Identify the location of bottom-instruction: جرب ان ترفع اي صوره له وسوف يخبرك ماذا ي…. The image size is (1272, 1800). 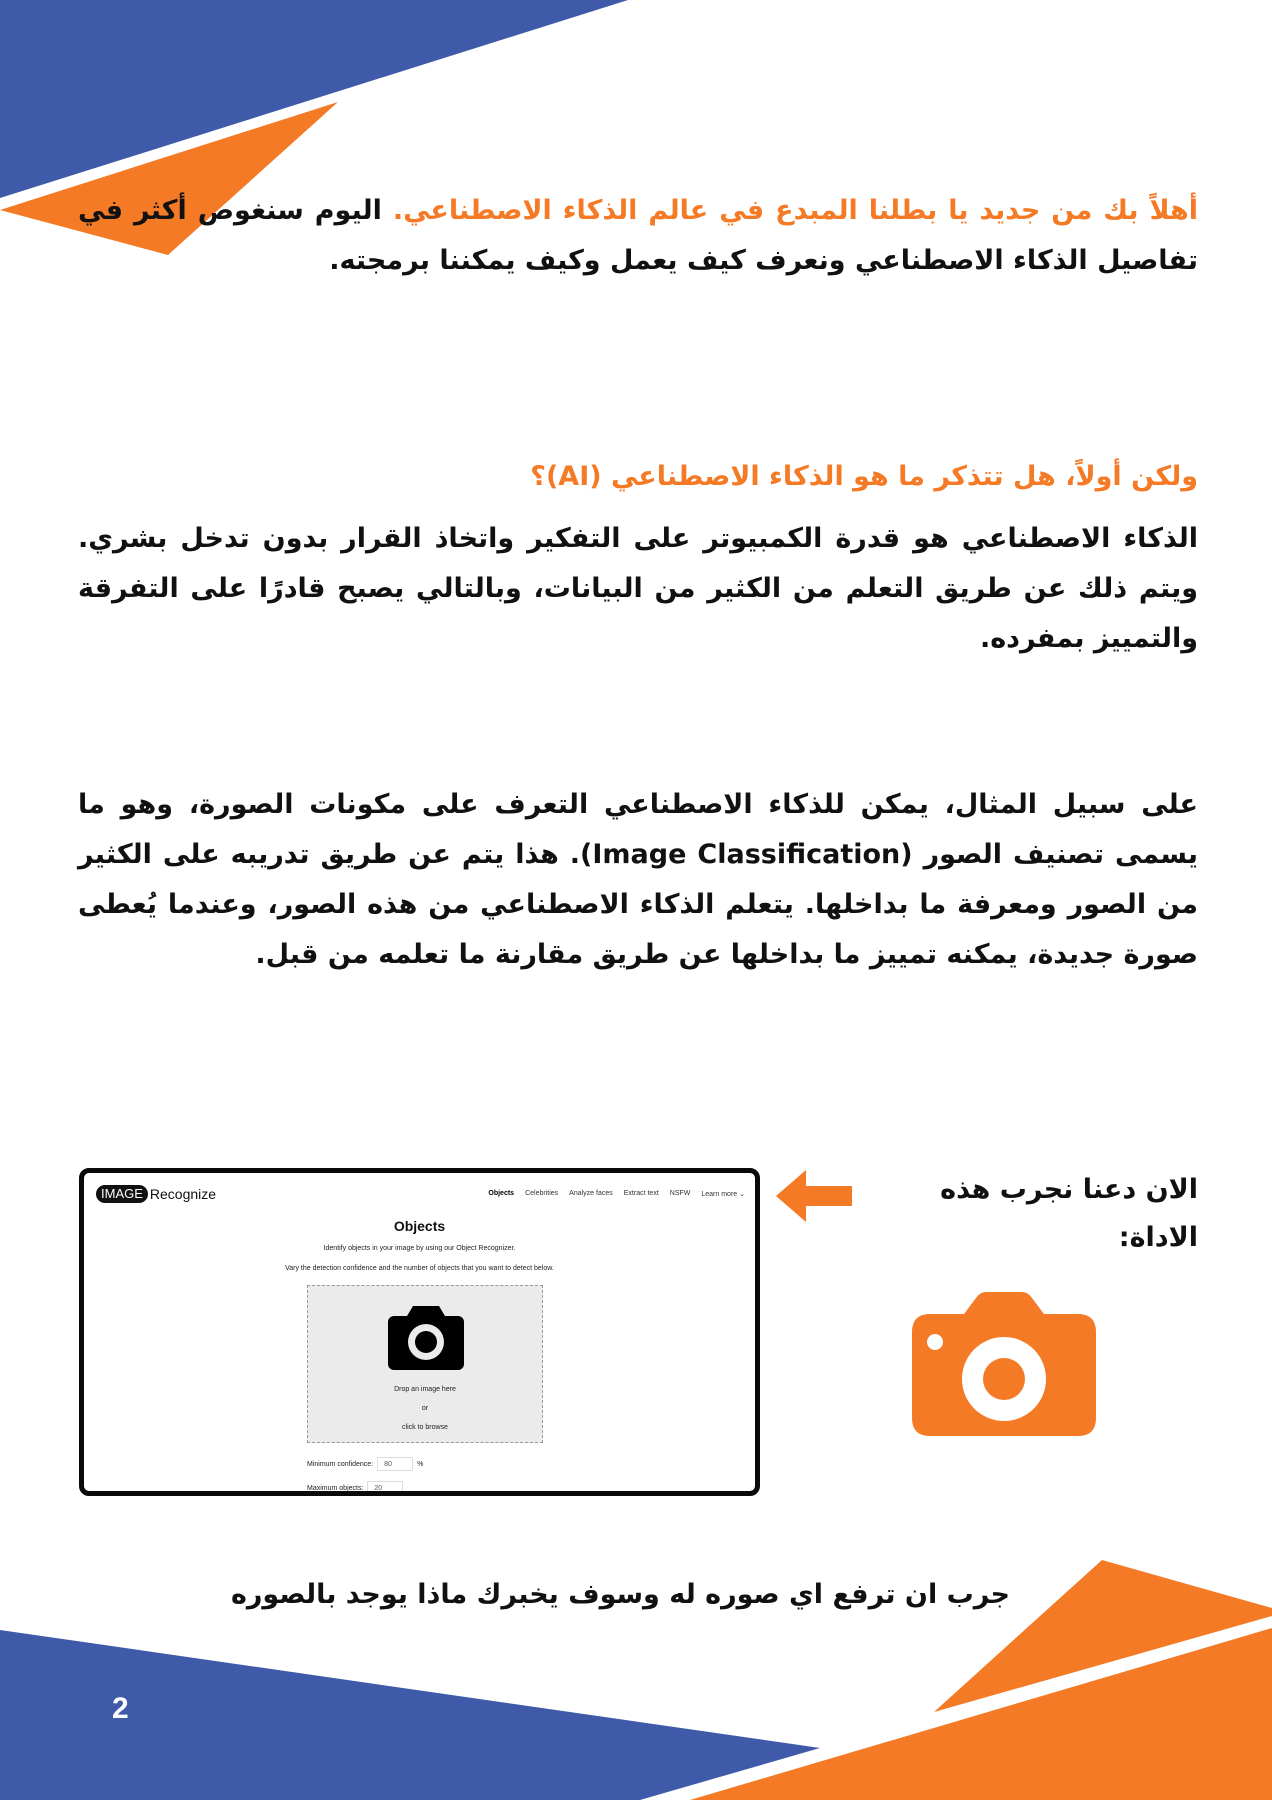
(620, 1594).